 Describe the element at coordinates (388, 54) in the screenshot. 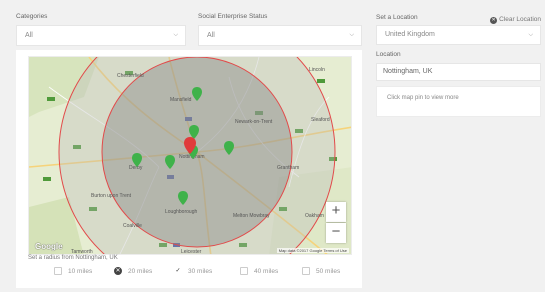

I see `location-label: Location` at that location.